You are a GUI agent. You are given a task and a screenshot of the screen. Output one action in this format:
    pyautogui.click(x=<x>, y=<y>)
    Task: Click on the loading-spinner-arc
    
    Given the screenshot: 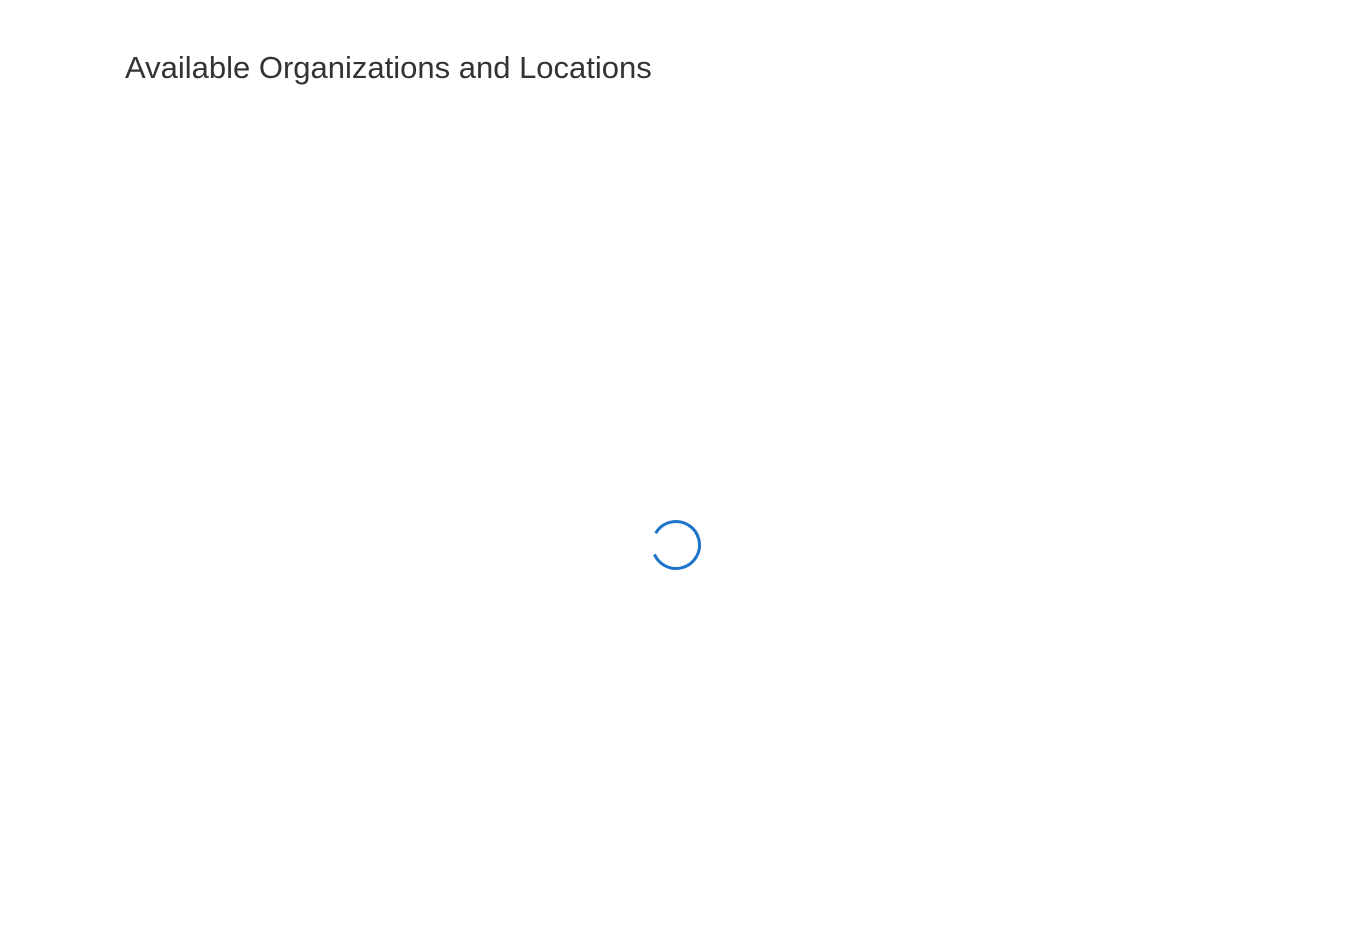 What is the action you would take?
    pyautogui.click(x=676, y=545)
    